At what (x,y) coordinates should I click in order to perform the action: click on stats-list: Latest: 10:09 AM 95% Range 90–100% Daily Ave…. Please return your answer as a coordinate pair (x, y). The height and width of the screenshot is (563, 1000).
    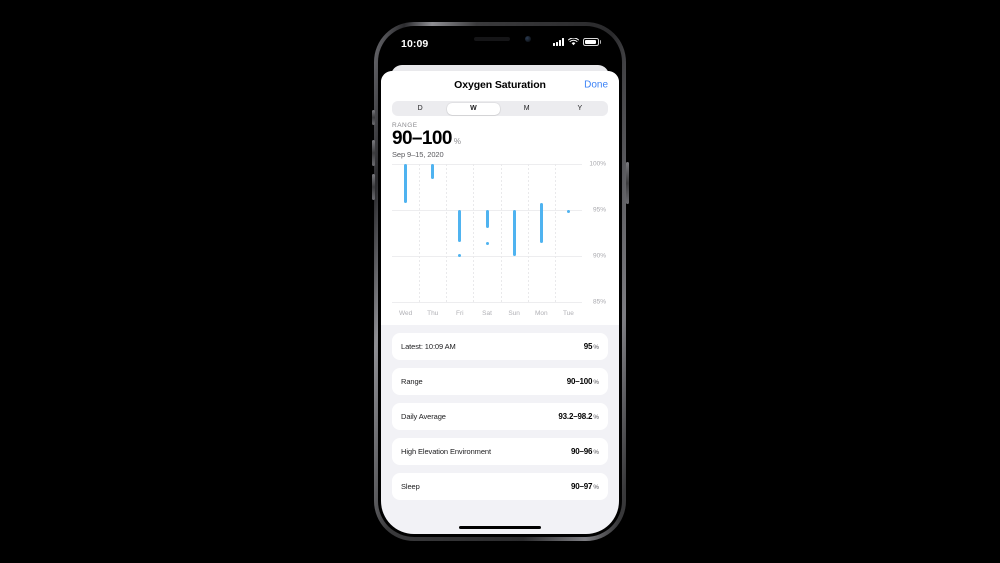
    Looking at the image, I should click on (500, 429).